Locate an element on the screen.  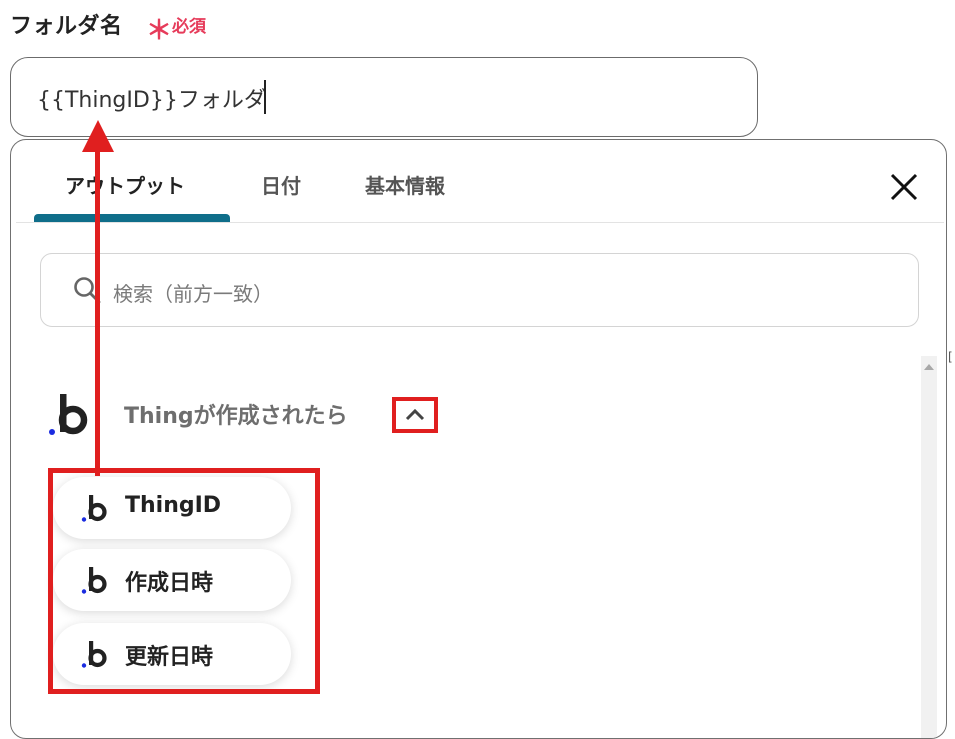
tab-basic-info: 基本情報 is located at coordinates (405, 184).